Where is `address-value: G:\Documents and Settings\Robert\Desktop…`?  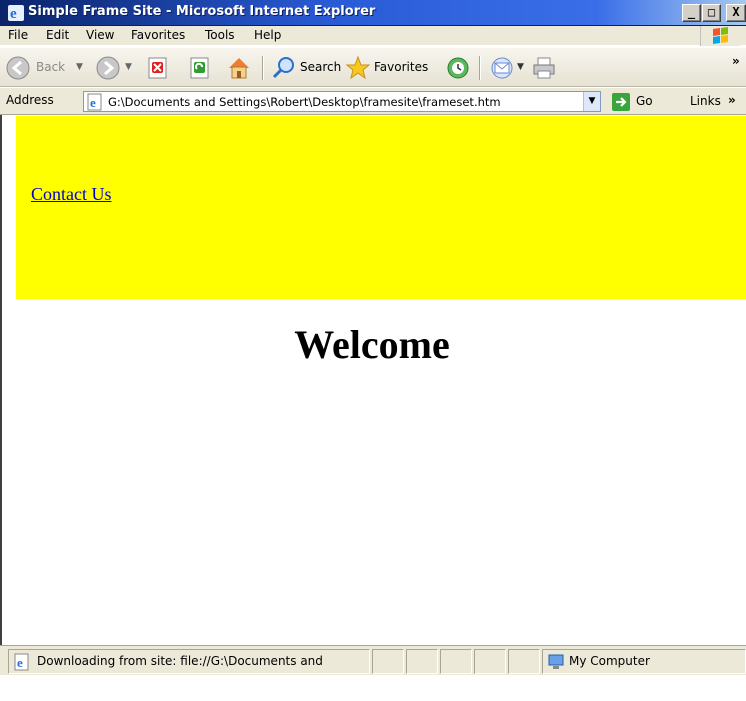 address-value: G:\Documents and Settings\Robert\Desktop… is located at coordinates (343, 102).